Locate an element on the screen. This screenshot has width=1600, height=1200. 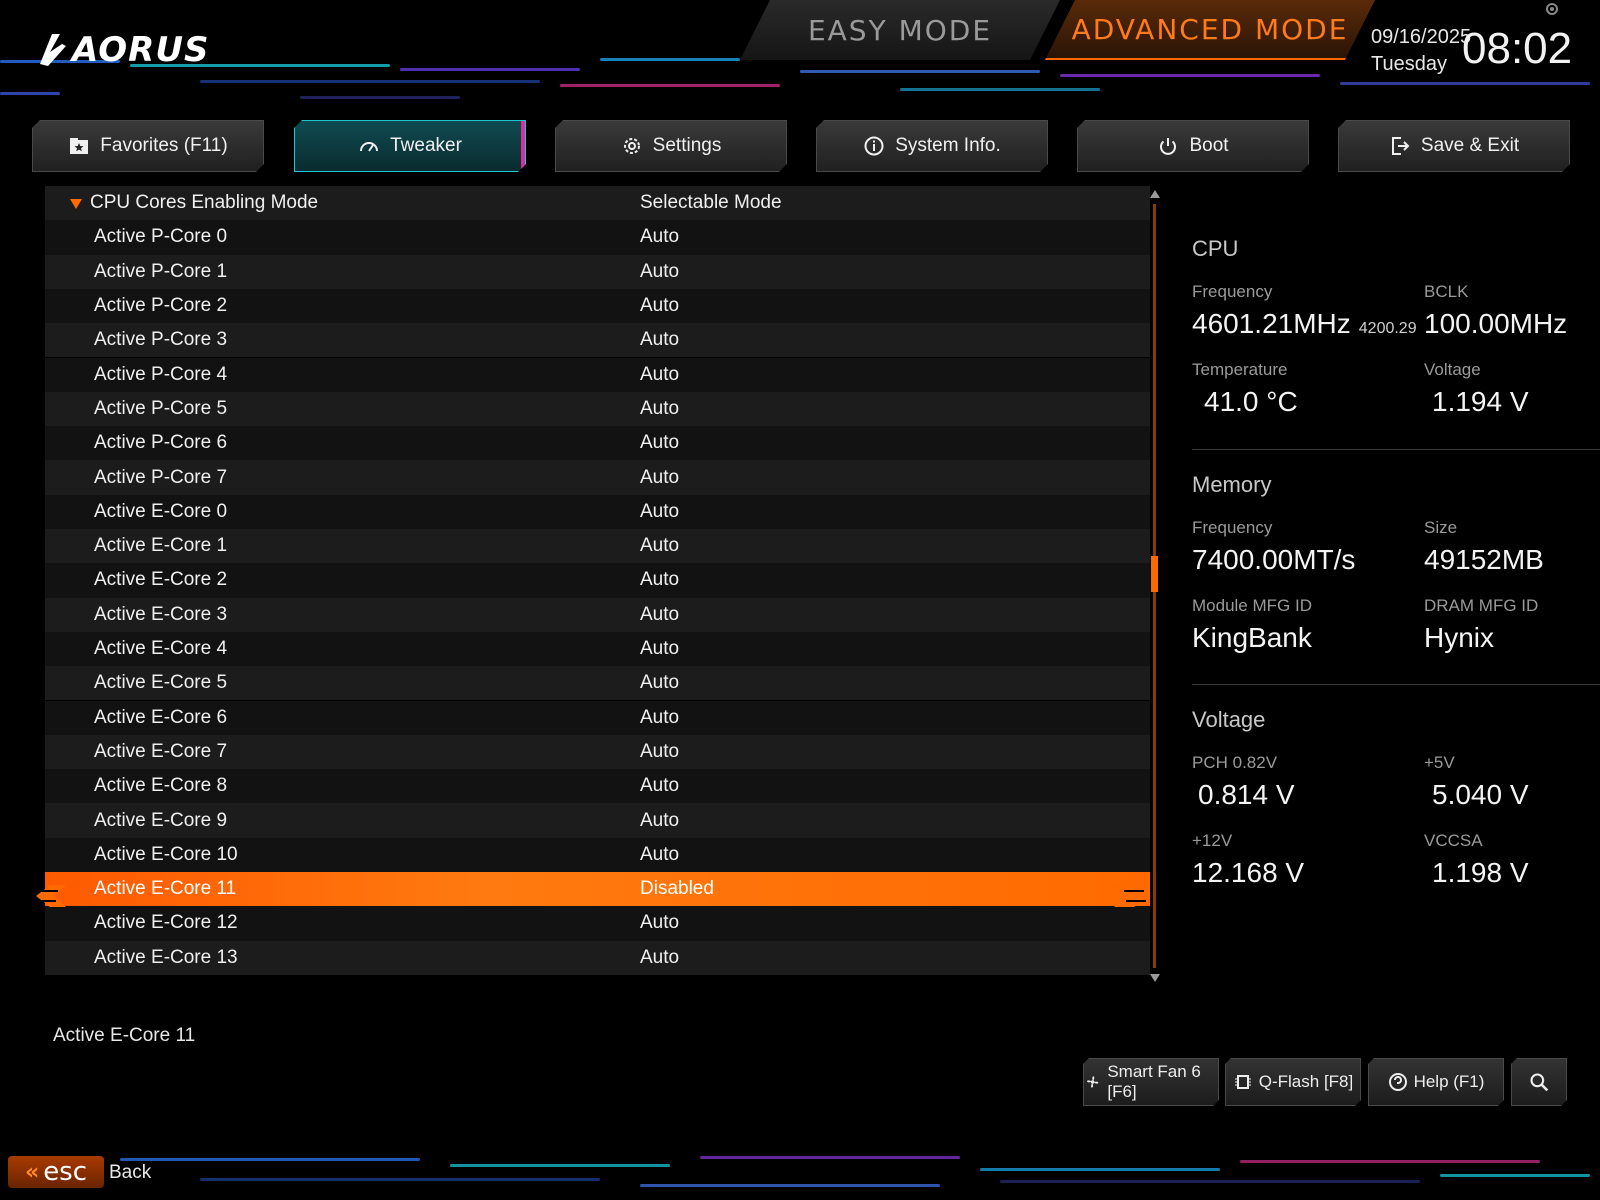
list-scrollbar is located at coordinates (1156, 586).